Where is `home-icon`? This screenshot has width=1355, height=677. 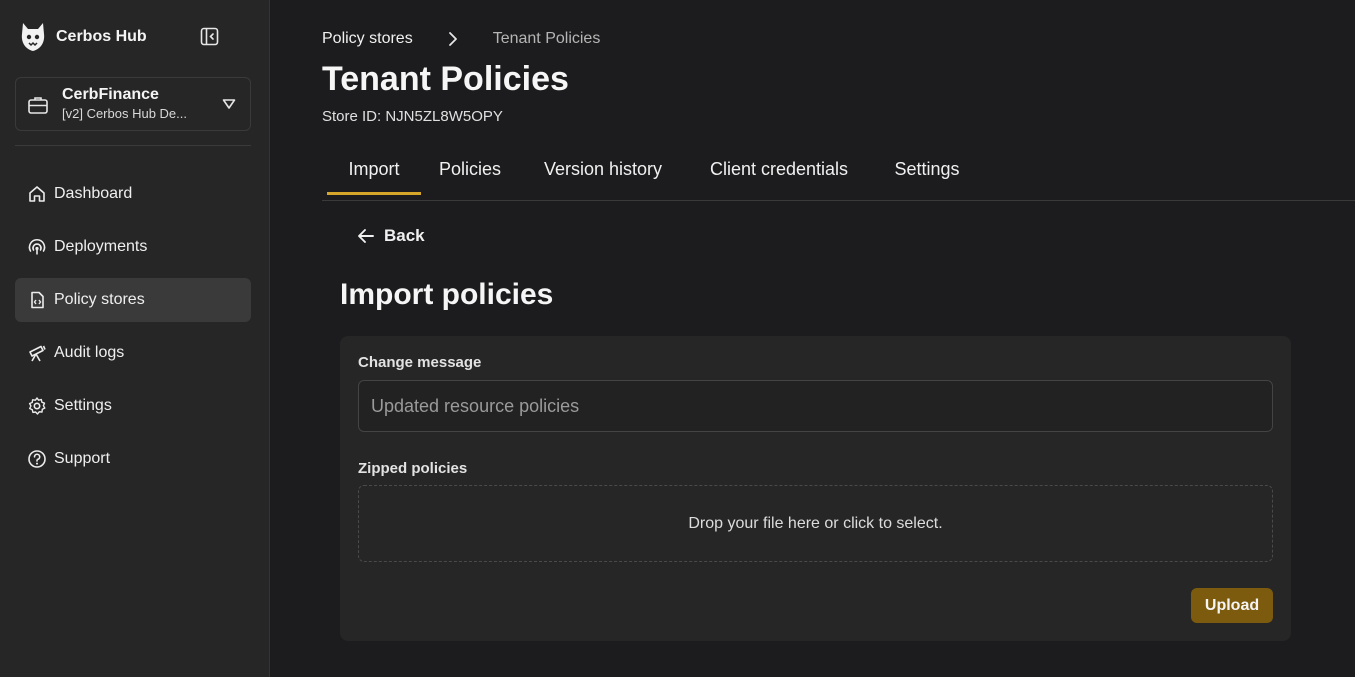 home-icon is located at coordinates (37, 194).